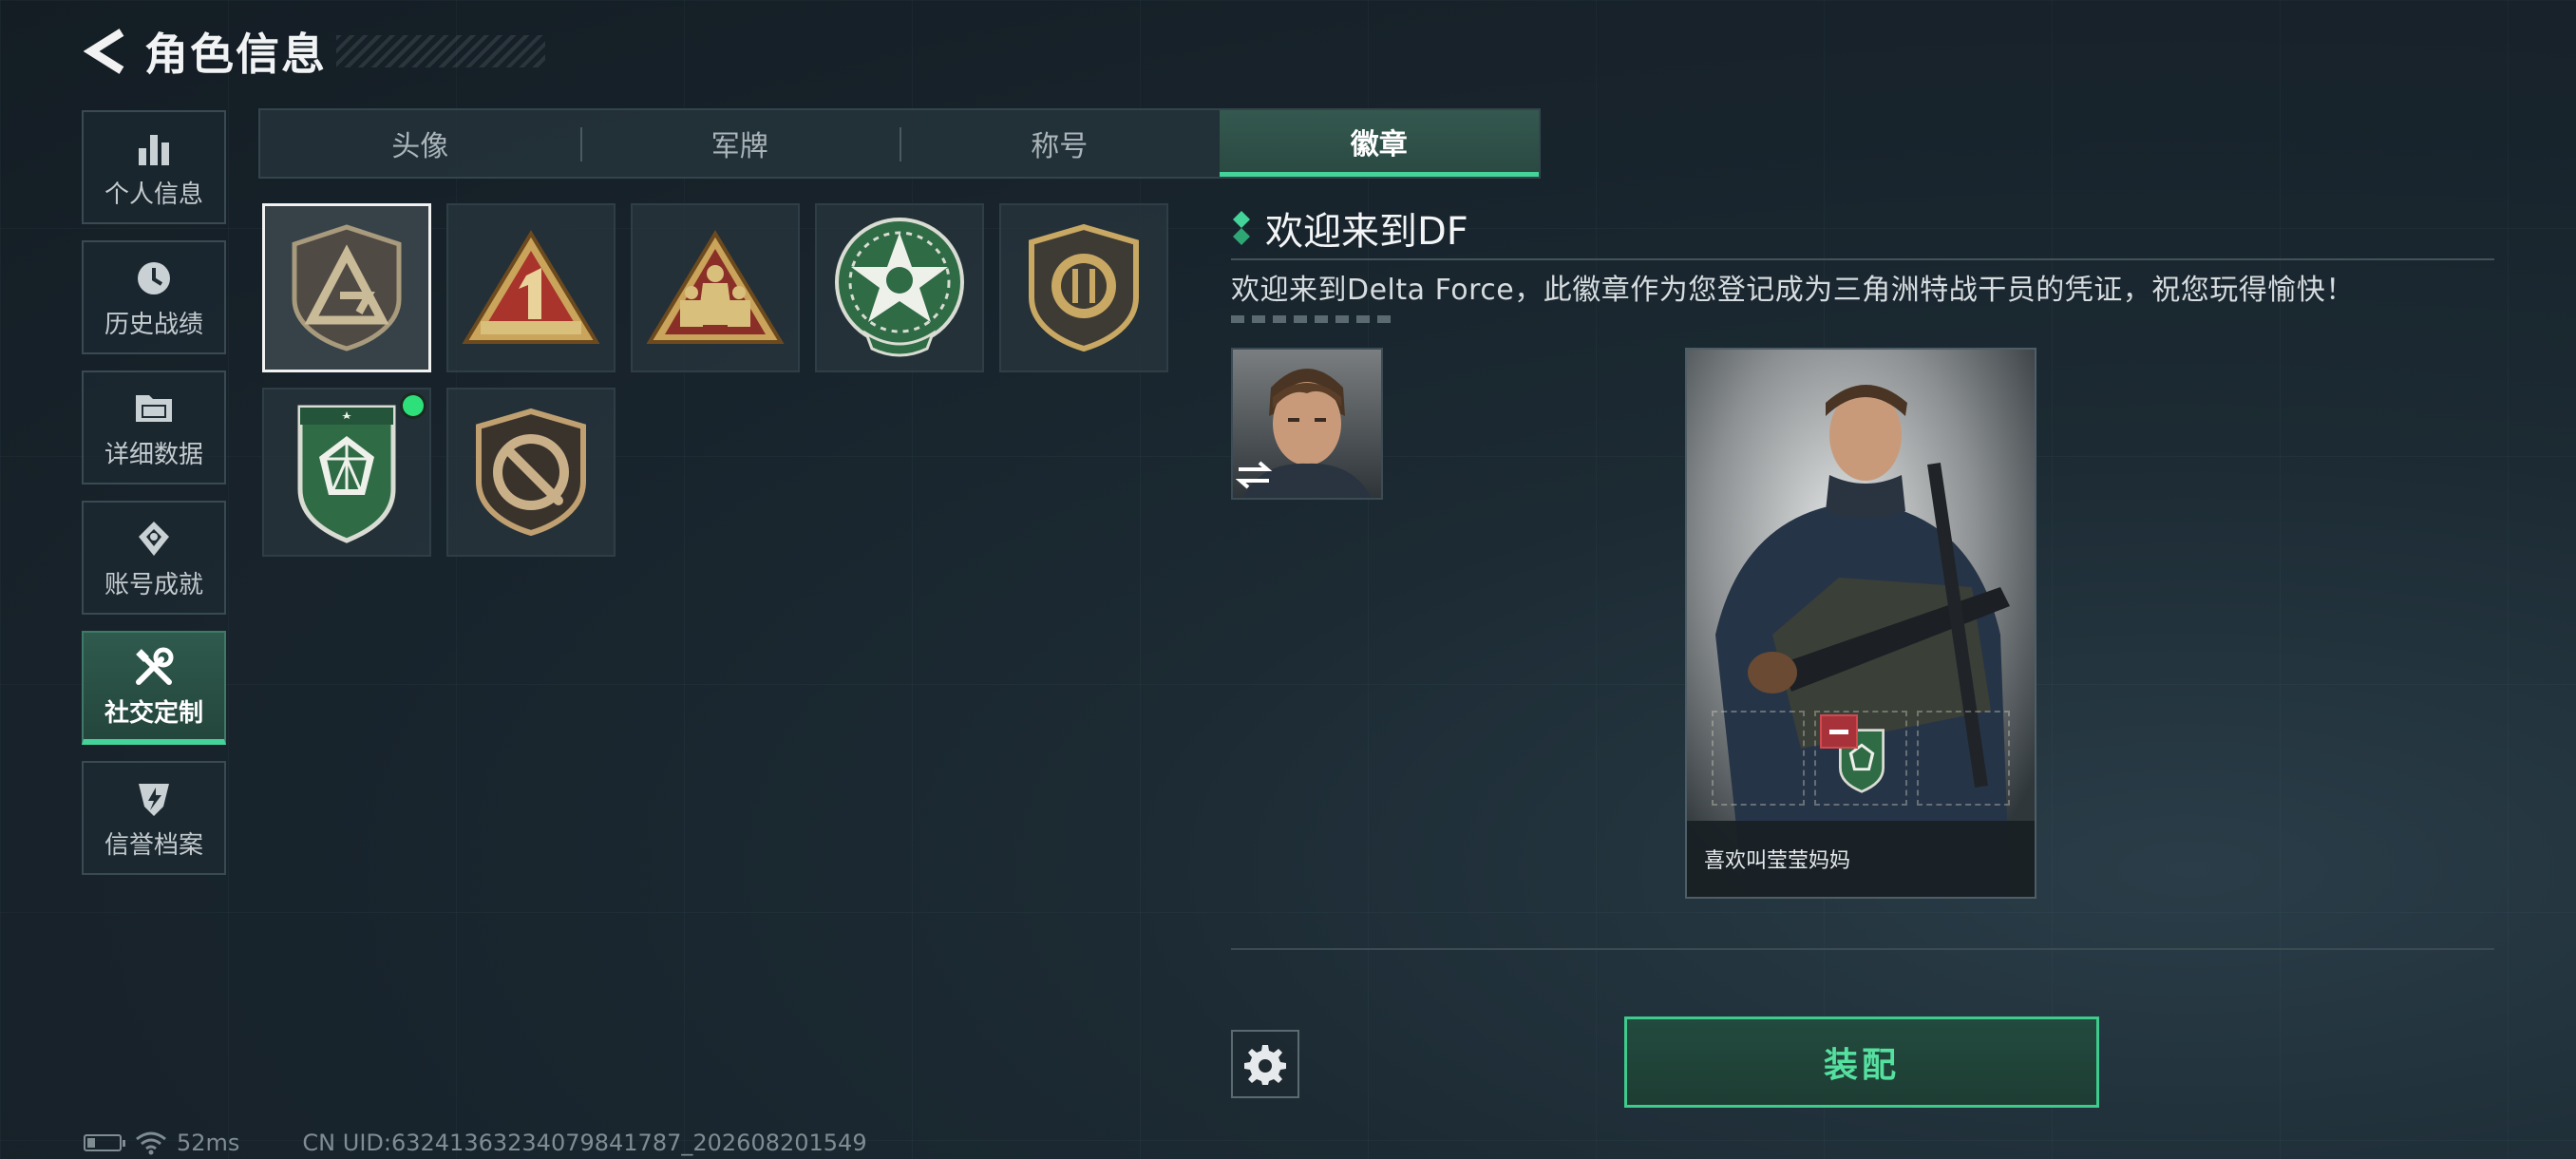 The height and width of the screenshot is (1159, 2576). What do you see at coordinates (1862, 228) in the screenshot?
I see `badge-title-row: 欢迎来到DF` at bounding box center [1862, 228].